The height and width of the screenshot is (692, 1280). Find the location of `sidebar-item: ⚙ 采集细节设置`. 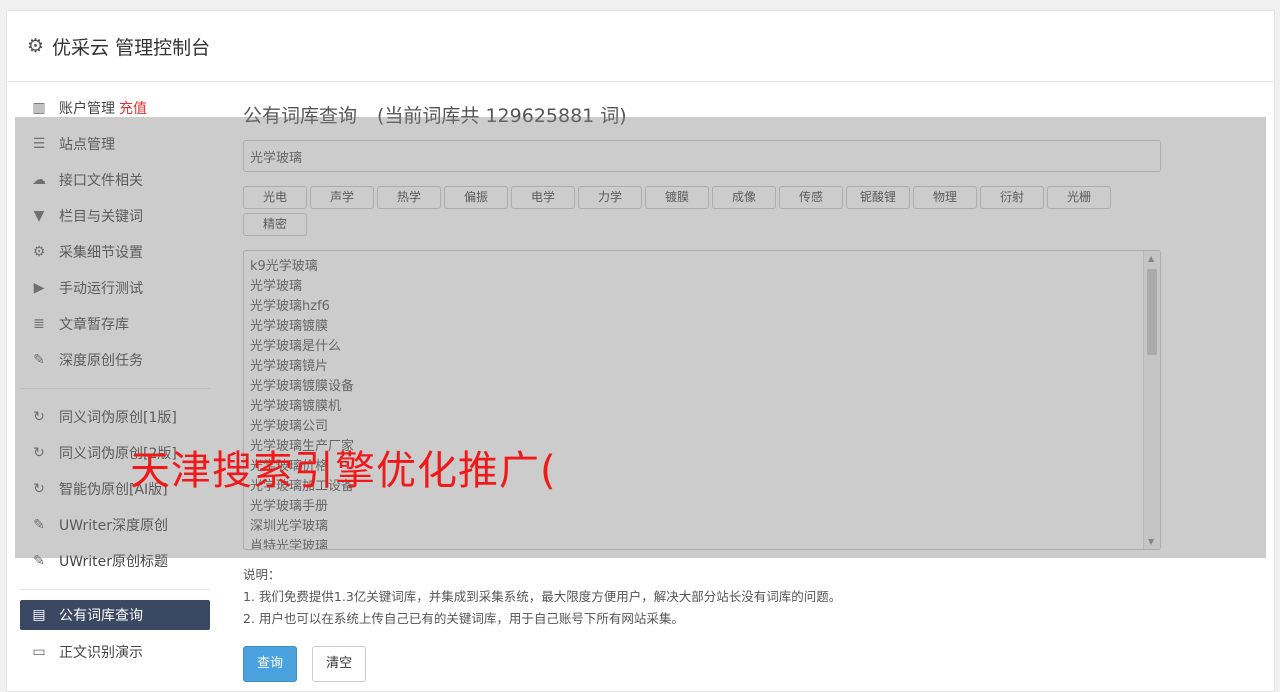

sidebar-item: ⚙ 采集细节设置 is located at coordinates (115, 252).